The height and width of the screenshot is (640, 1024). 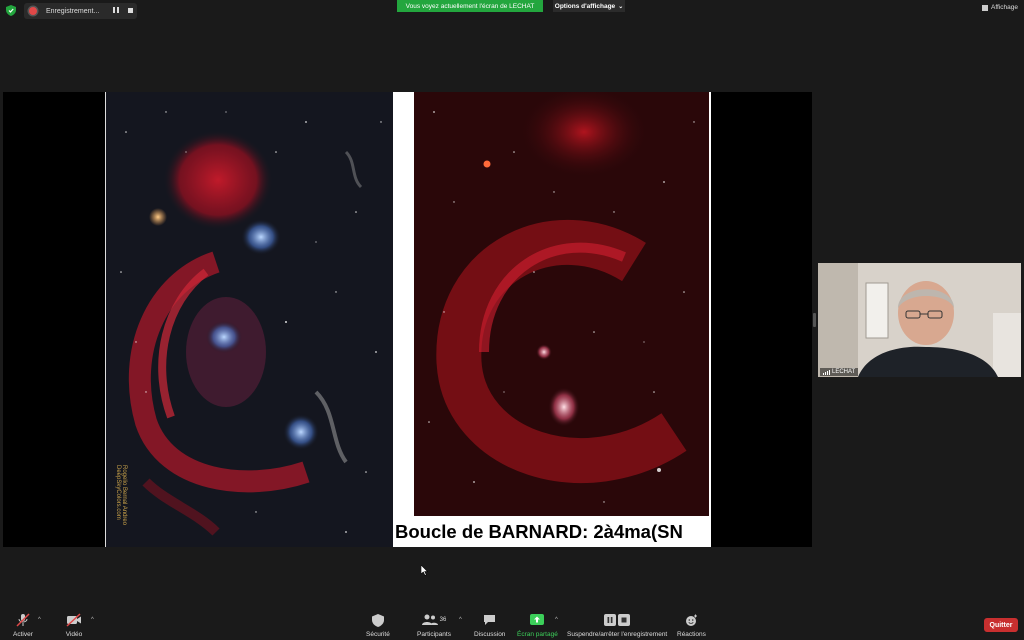 I want to click on unmute-button: Activer, so click(x=23, y=625).